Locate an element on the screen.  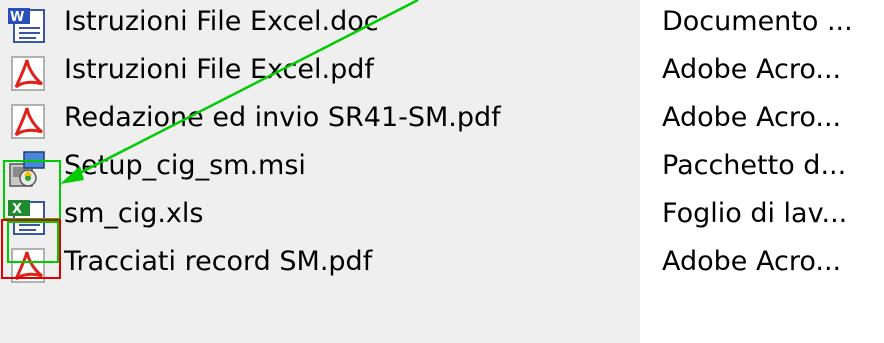
word-document-icon: W is located at coordinates (27, 25).